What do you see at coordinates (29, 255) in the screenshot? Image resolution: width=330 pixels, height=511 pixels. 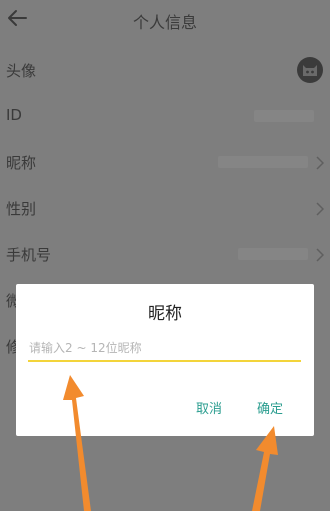 I see `row-label-phone: 手机号` at bounding box center [29, 255].